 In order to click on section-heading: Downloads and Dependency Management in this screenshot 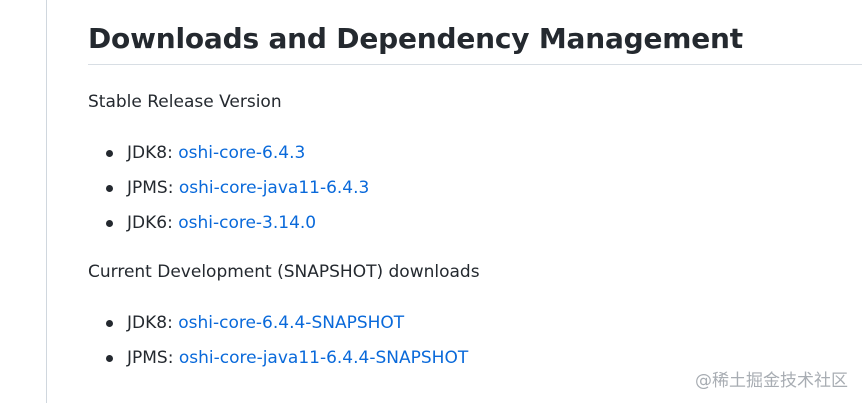, I will do `click(415, 38)`.